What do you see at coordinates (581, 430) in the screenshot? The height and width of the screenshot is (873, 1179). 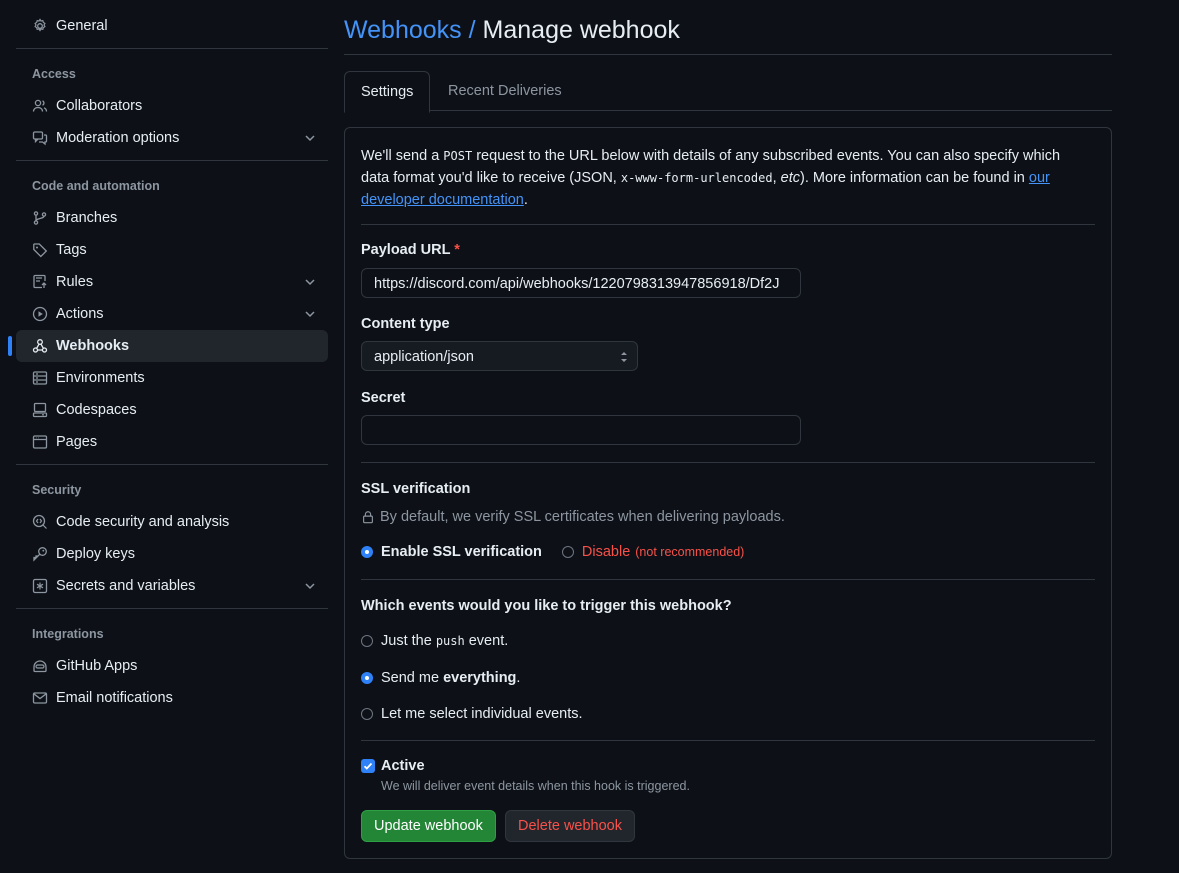 I see `secret-input` at bounding box center [581, 430].